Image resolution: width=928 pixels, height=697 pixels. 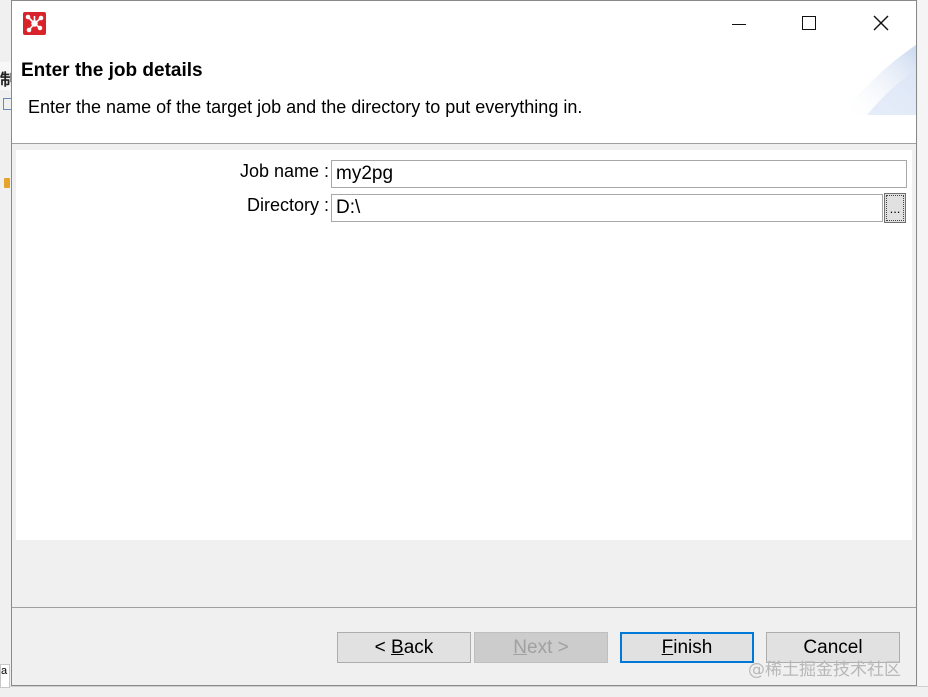 I want to click on minimize-button, so click(x=739, y=23).